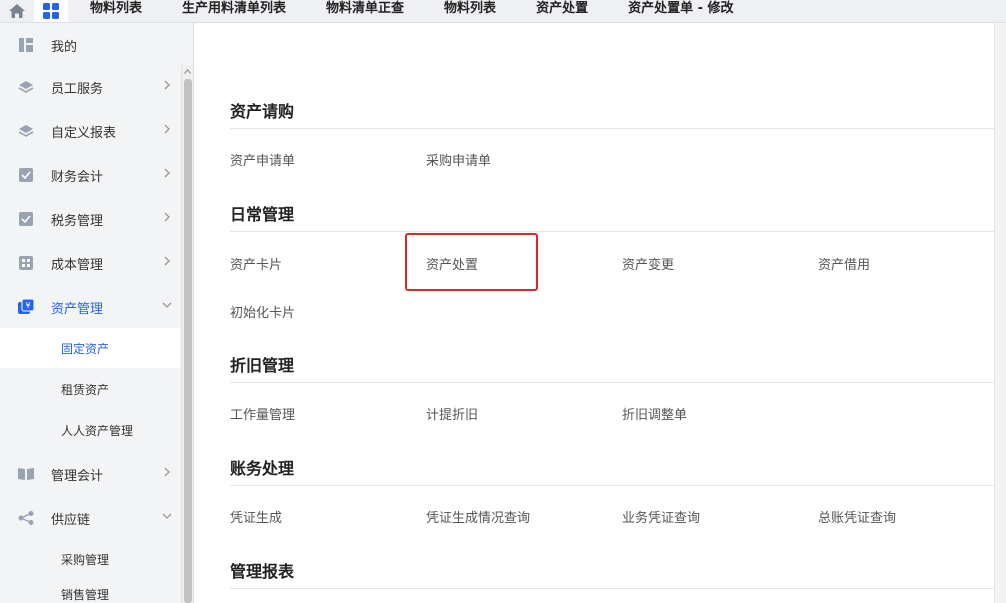  What do you see at coordinates (262, 571) in the screenshot?
I see `section-title-management-reports: 管理报表` at bounding box center [262, 571].